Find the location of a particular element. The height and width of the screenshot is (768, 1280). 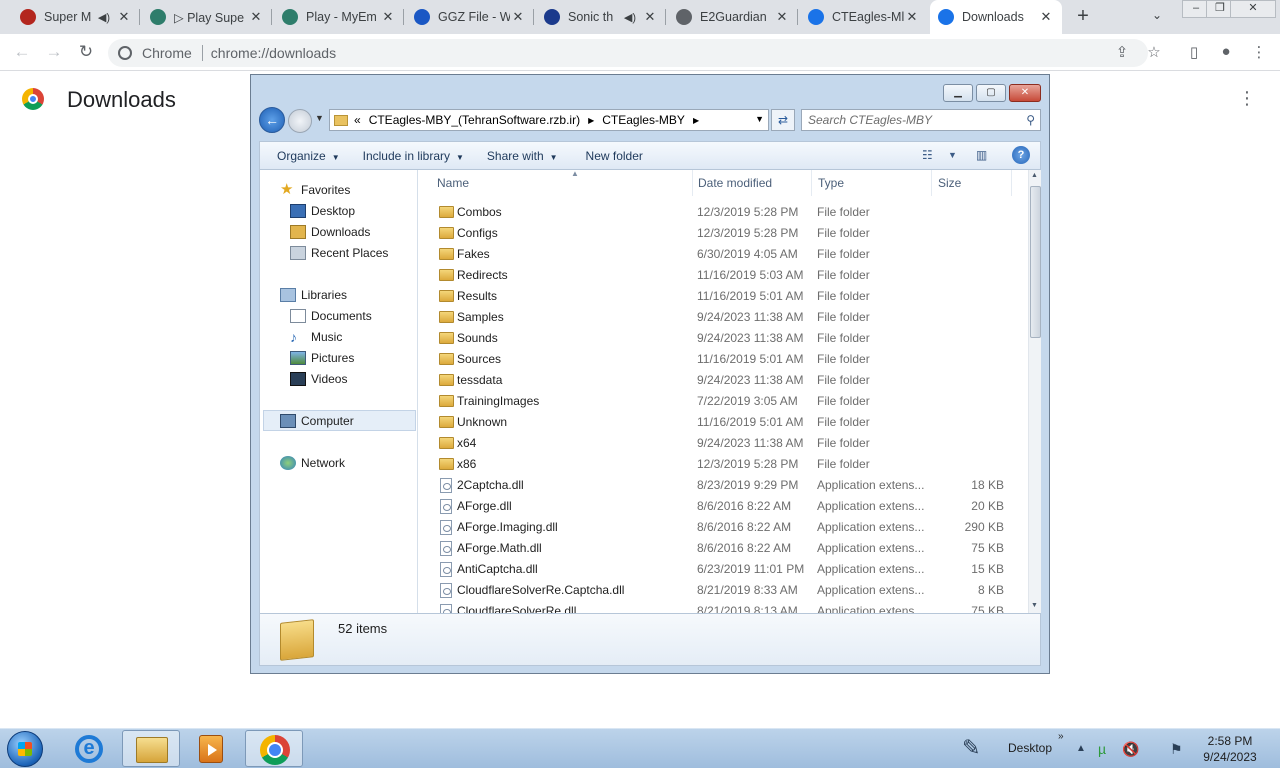

browser-tab: Downloads ✕ is located at coordinates (996, 17).